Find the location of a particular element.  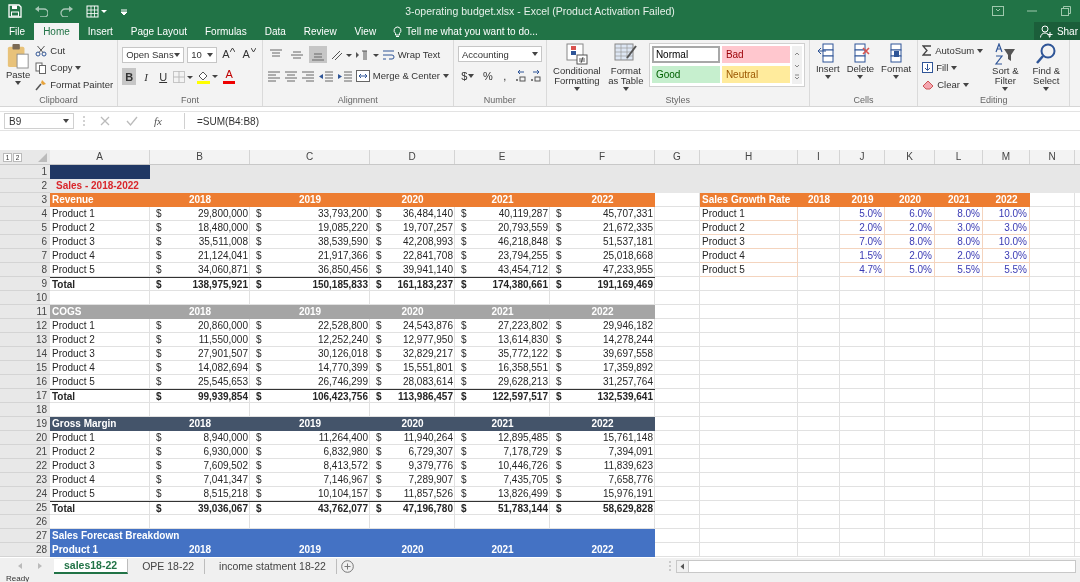

row-header: 13 is located at coordinates (25, 340).